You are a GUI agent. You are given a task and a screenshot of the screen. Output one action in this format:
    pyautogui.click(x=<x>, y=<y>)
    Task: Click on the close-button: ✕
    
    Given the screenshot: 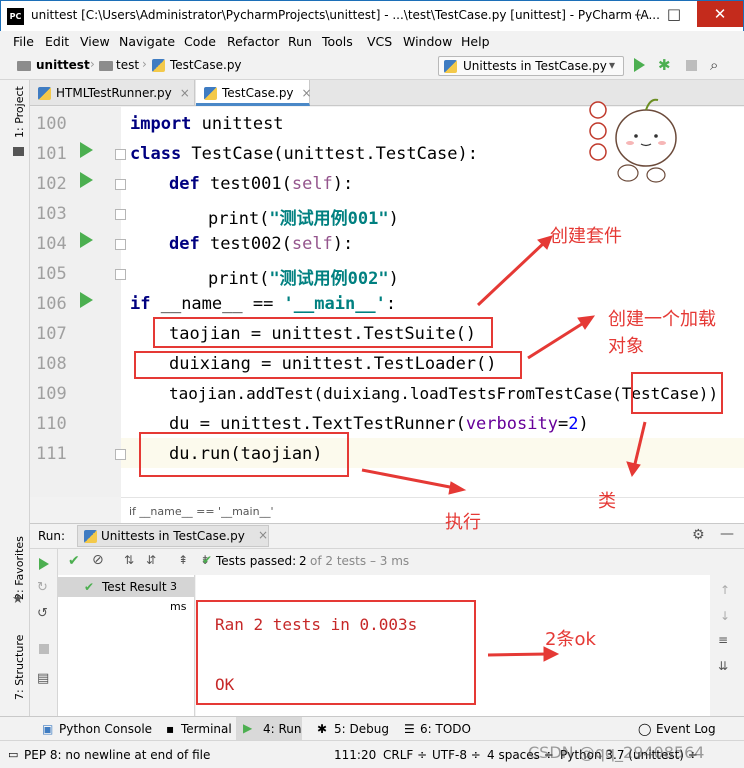 What is the action you would take?
    pyautogui.click(x=720, y=14)
    